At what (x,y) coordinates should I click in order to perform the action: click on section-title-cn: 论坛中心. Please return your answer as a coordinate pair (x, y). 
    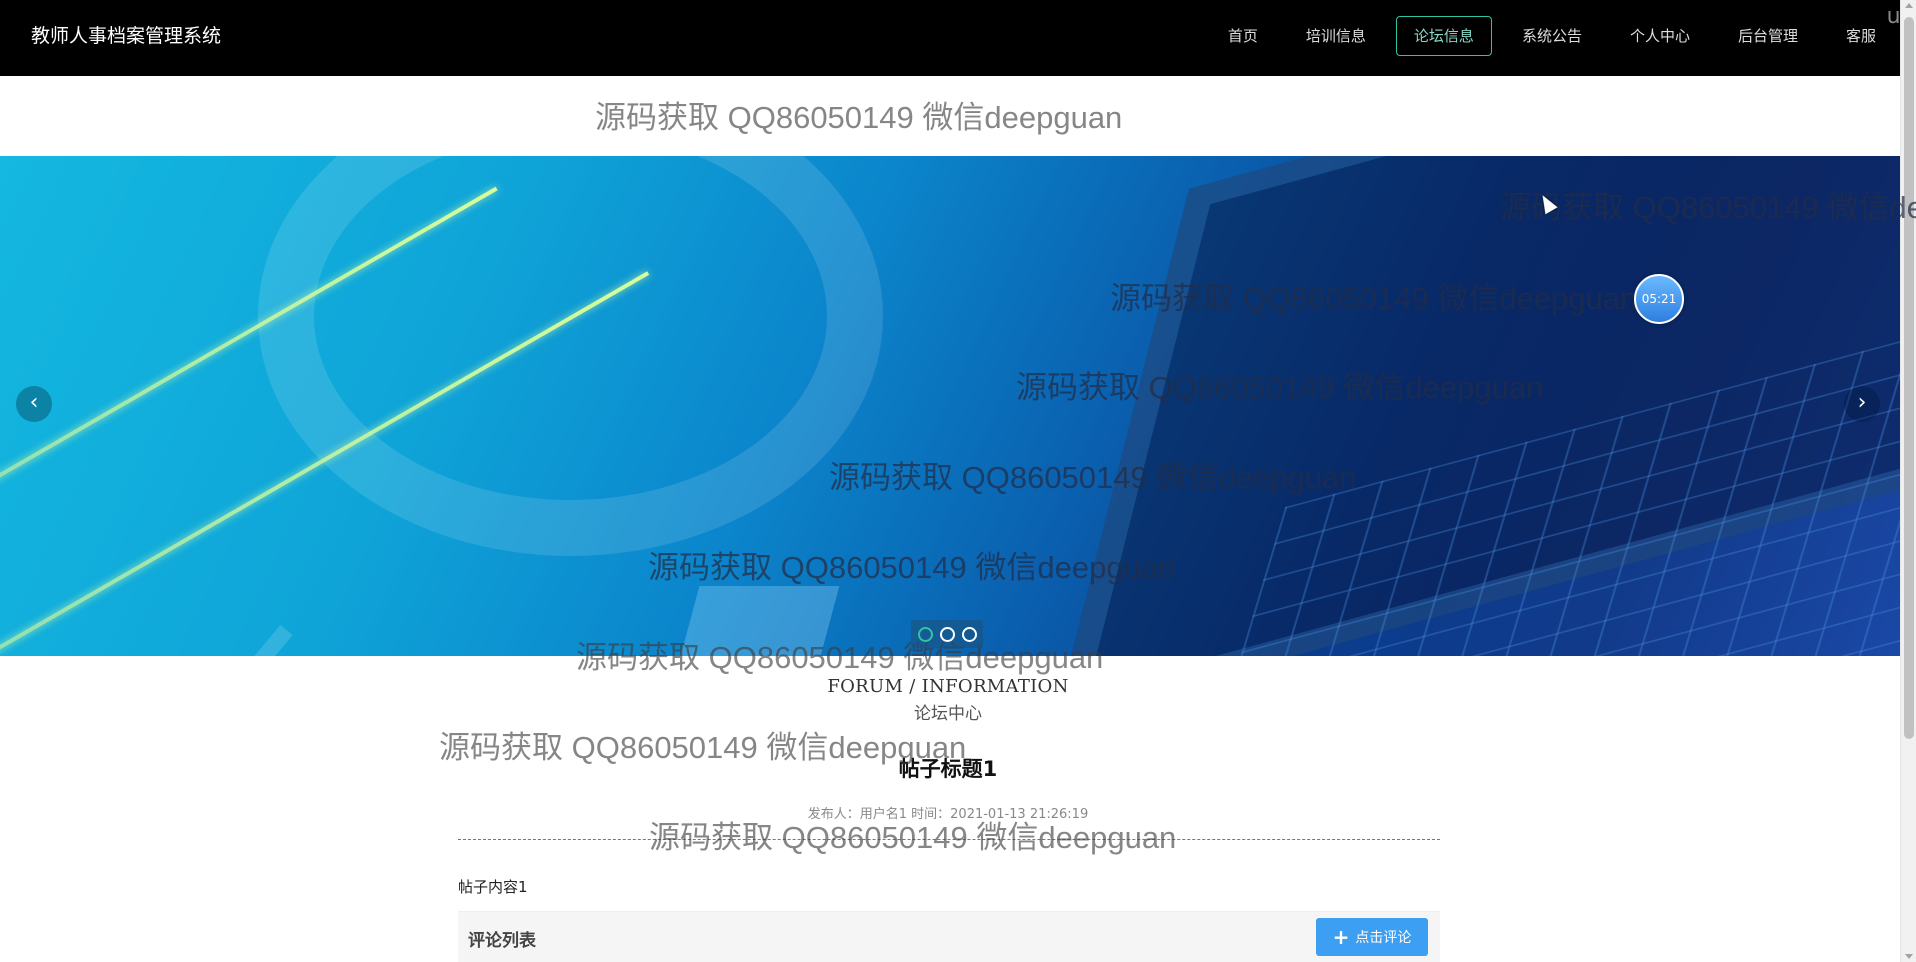
    Looking at the image, I should click on (948, 714).